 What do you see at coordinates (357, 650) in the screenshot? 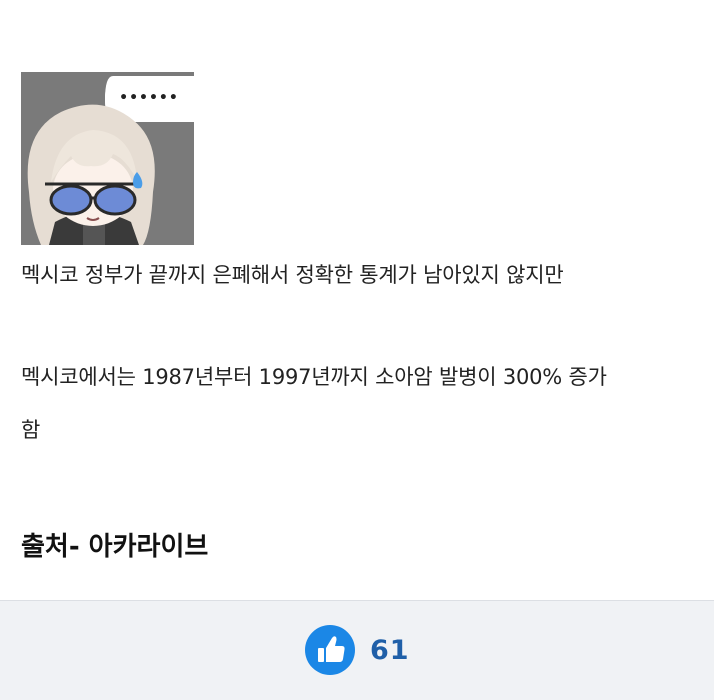
I see `reaction-bar: 61` at bounding box center [357, 650].